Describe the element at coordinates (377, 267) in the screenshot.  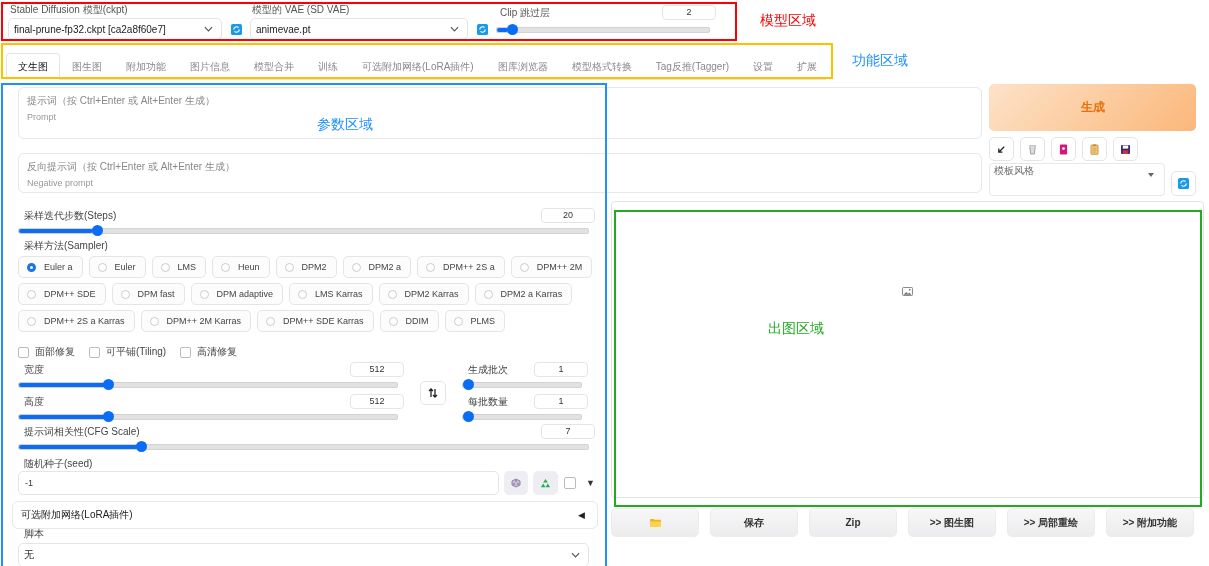
I see `radio-option: DPM2 a` at that location.